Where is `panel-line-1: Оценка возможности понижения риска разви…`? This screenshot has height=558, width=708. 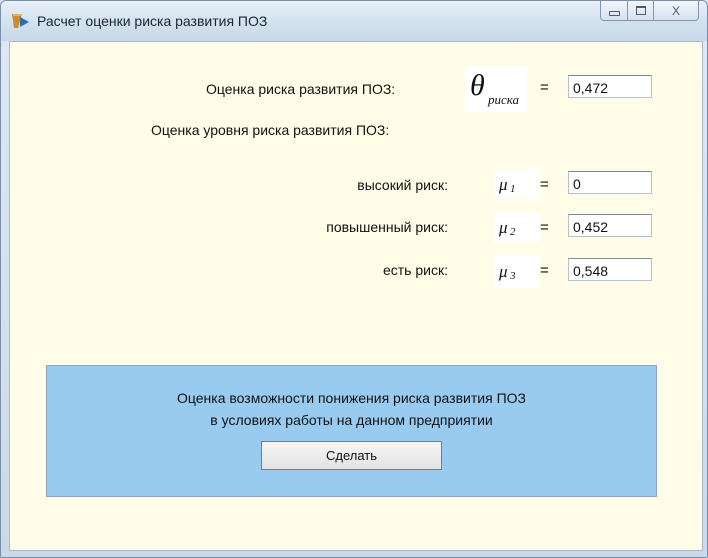 panel-line-1: Оценка возможности понижения риска разви… is located at coordinates (351, 398).